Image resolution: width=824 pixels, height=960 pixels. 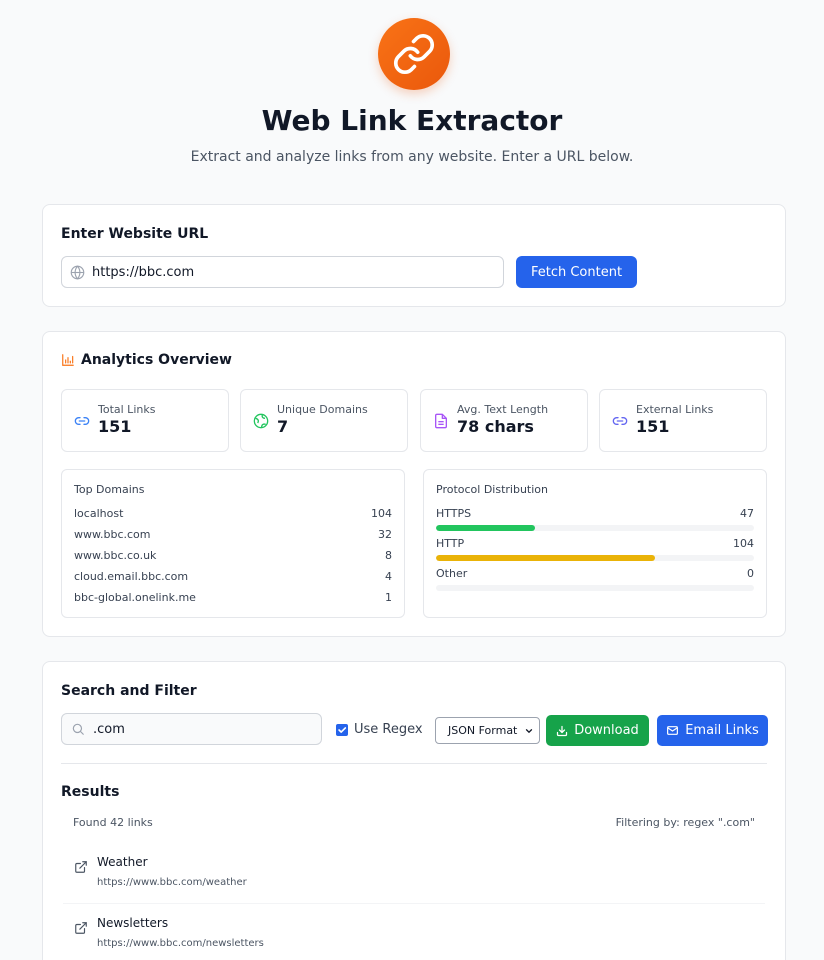 What do you see at coordinates (90, 792) in the screenshot?
I see `results-title: Results` at bounding box center [90, 792].